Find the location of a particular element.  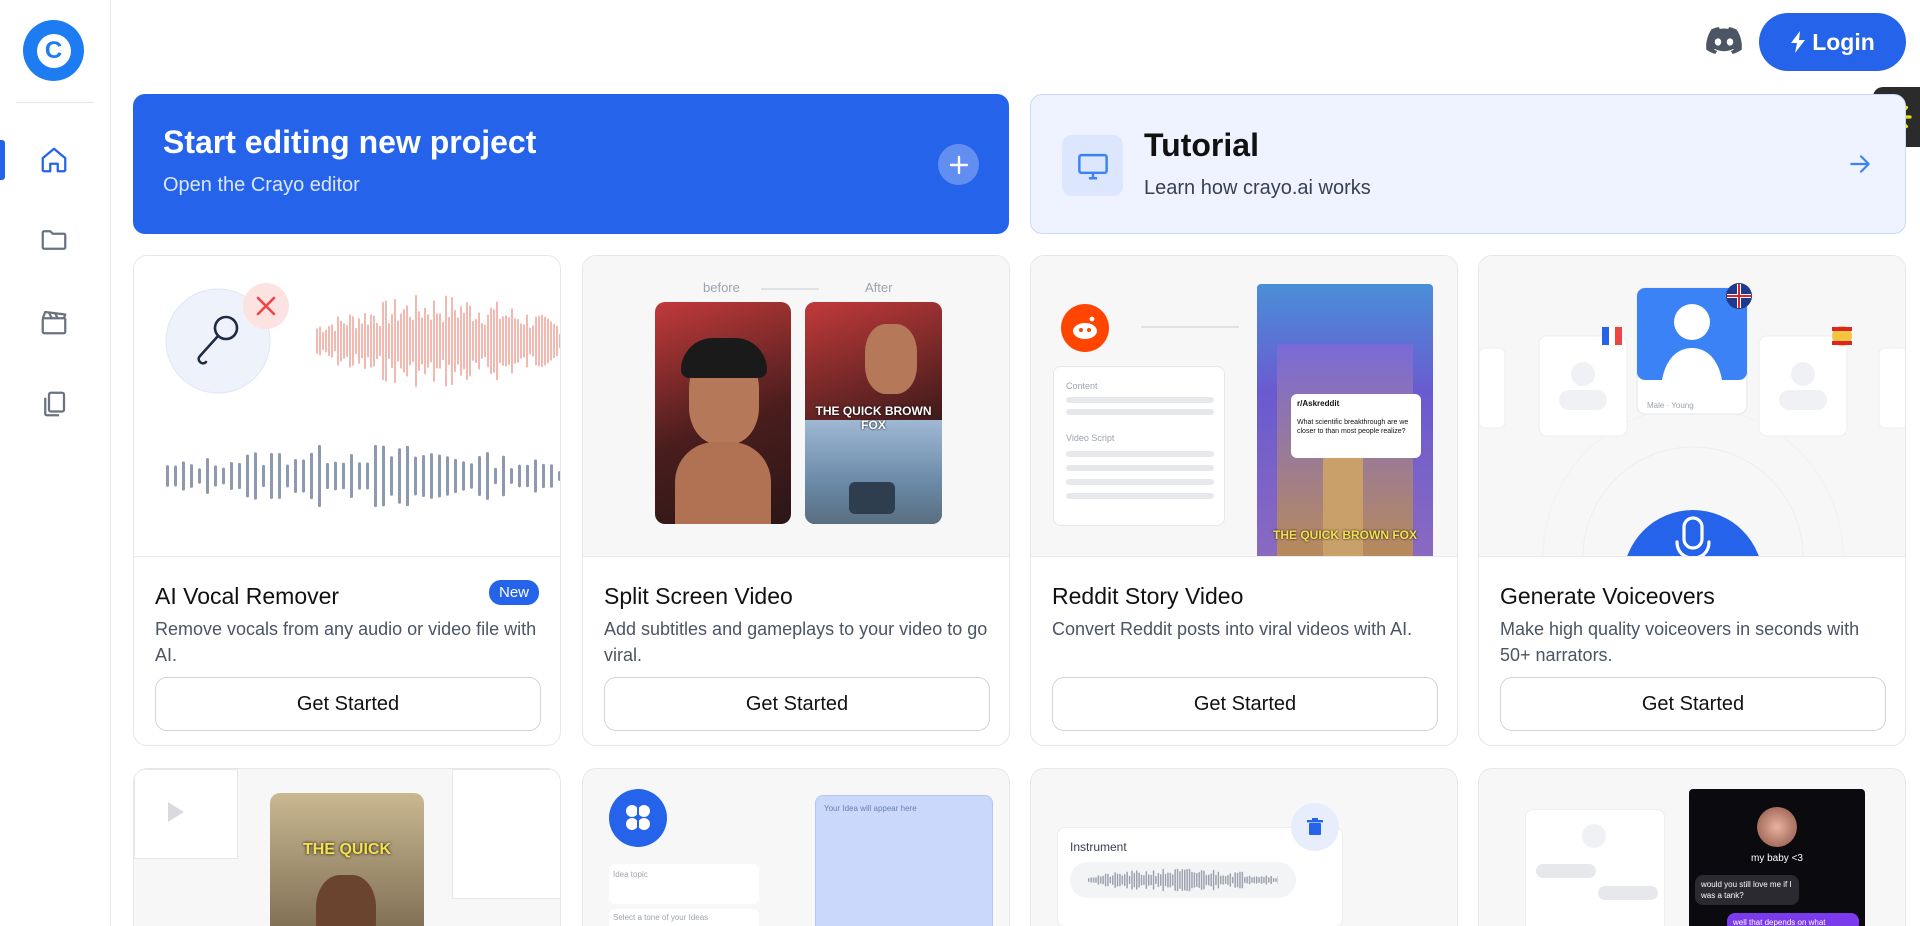

video-thumbnail: THE QUICK is located at coordinates (347, 859).